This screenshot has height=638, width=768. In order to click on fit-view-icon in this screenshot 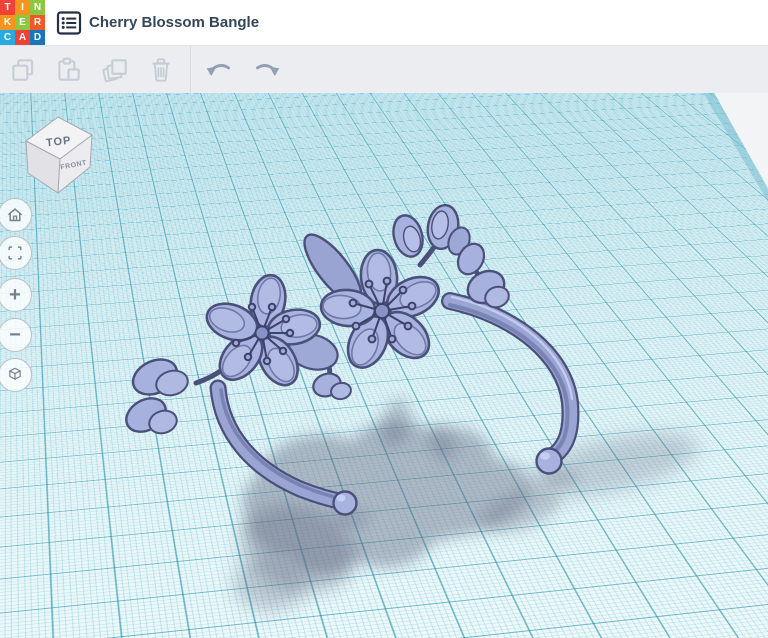, I will do `click(15, 253)`.